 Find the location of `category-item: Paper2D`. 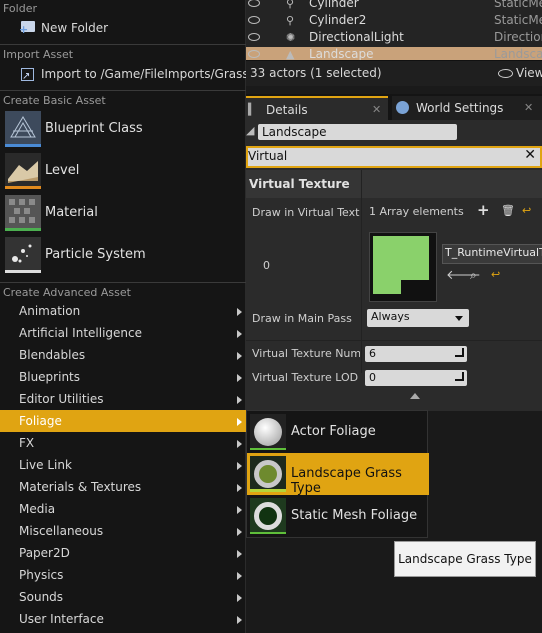

category-item: Paper2D is located at coordinates (123, 553).